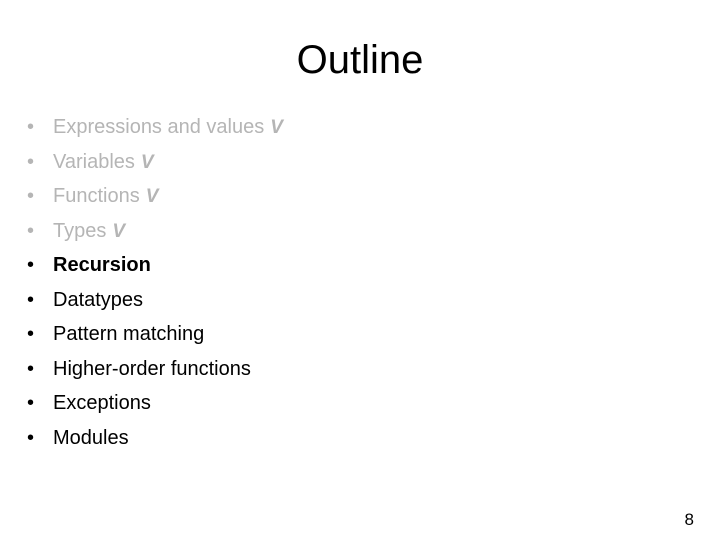 Image resolution: width=720 pixels, height=540 pixels. What do you see at coordinates (294, 403) in the screenshot?
I see `outline-item: • Exceptions` at bounding box center [294, 403].